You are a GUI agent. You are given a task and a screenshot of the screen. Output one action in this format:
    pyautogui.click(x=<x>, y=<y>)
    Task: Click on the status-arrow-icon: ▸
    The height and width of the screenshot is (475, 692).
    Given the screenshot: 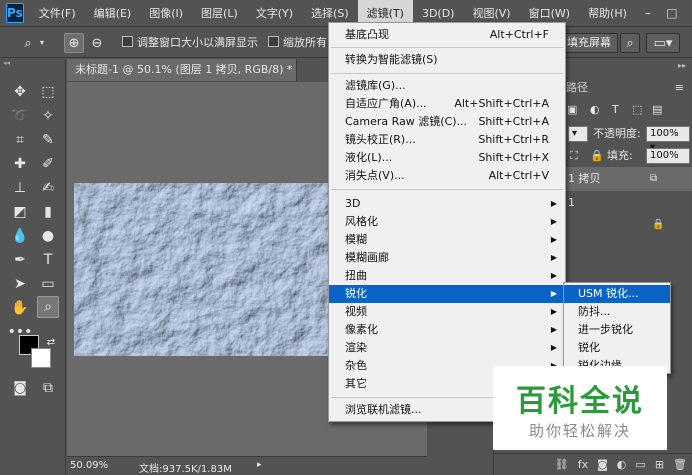 What is the action you would take?
    pyautogui.click(x=259, y=465)
    